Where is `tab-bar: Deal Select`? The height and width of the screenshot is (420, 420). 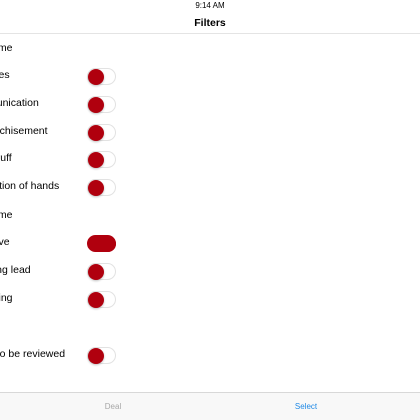
tab-bar: Deal Select is located at coordinates (210, 406).